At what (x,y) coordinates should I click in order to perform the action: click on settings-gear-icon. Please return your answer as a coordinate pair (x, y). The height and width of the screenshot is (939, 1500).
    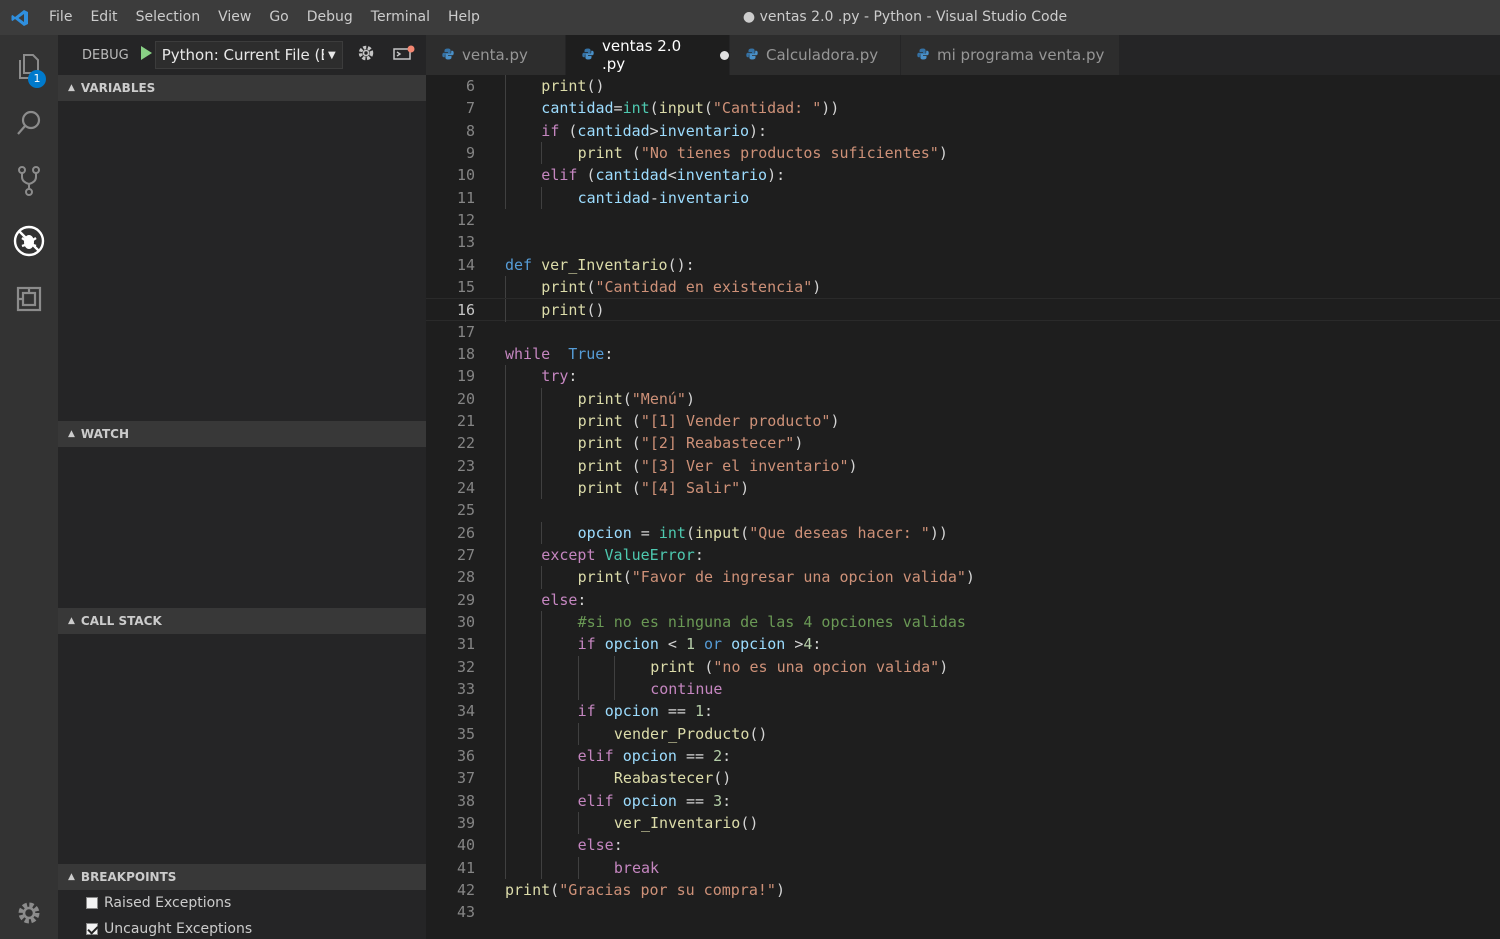
    Looking at the image, I should click on (366, 55).